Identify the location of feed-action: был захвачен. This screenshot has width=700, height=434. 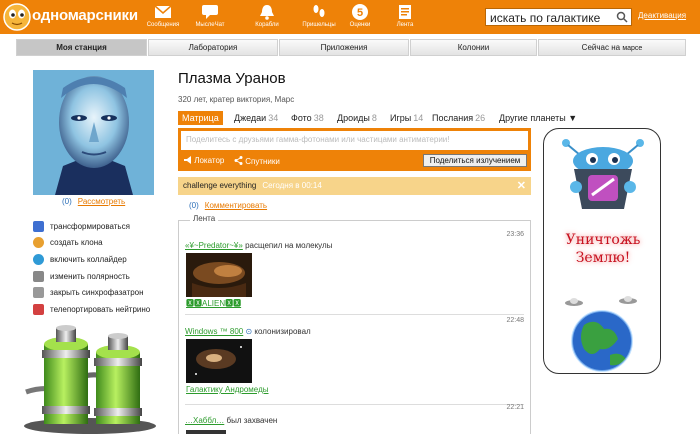
(252, 420).